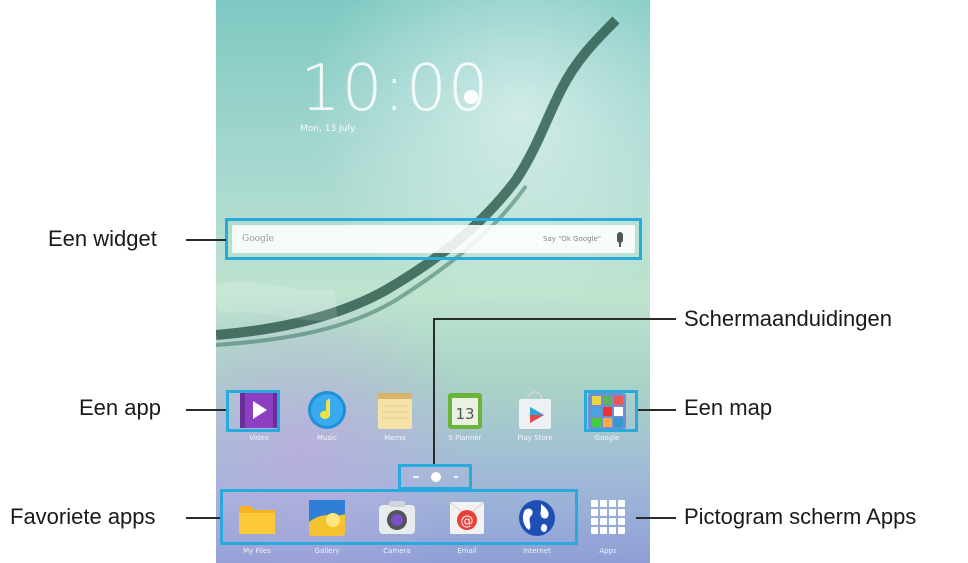  I want to click on app-play-store, so click(535, 411).